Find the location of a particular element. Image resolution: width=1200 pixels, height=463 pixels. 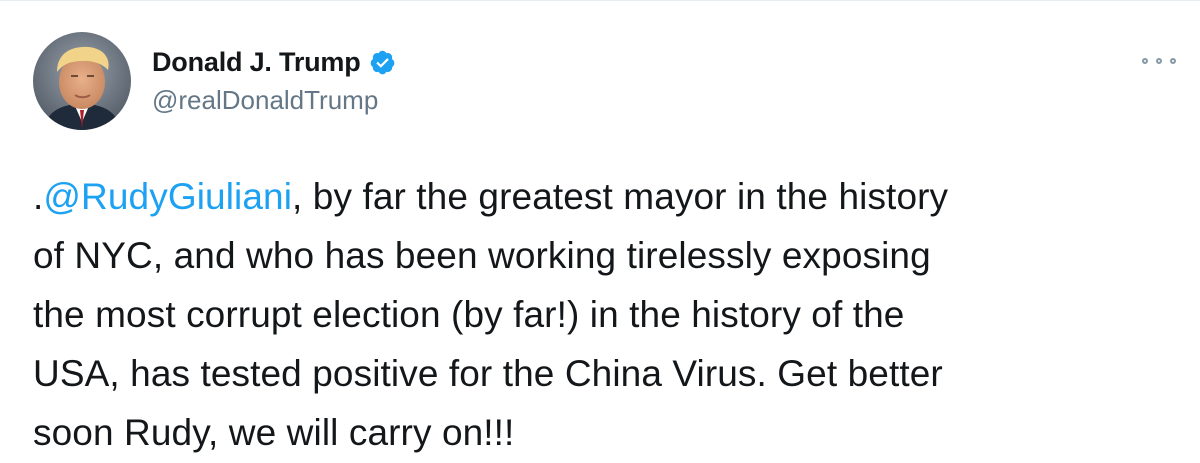

mention-link: @RudyGiuliani is located at coordinates (167, 196).